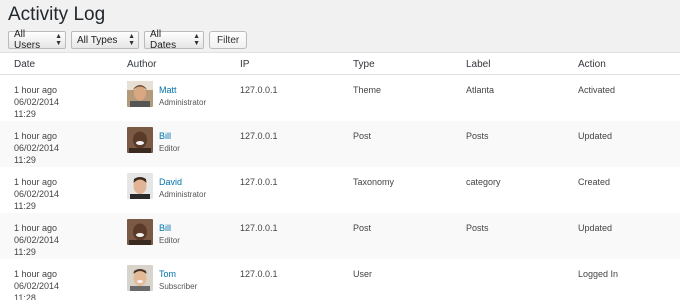 The width and height of the screenshot is (680, 300). What do you see at coordinates (244, 64) in the screenshot?
I see `column-header-ip: IP` at bounding box center [244, 64].